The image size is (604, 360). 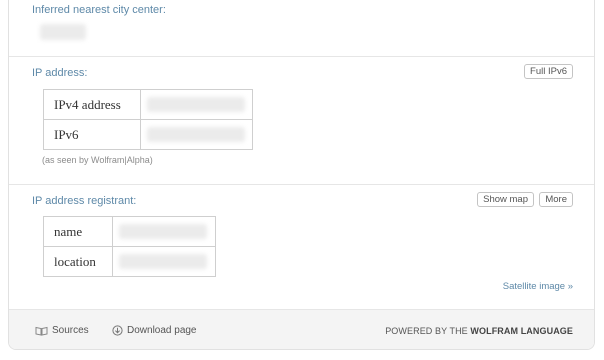 I want to click on sources-label: Sources, so click(x=70, y=330).